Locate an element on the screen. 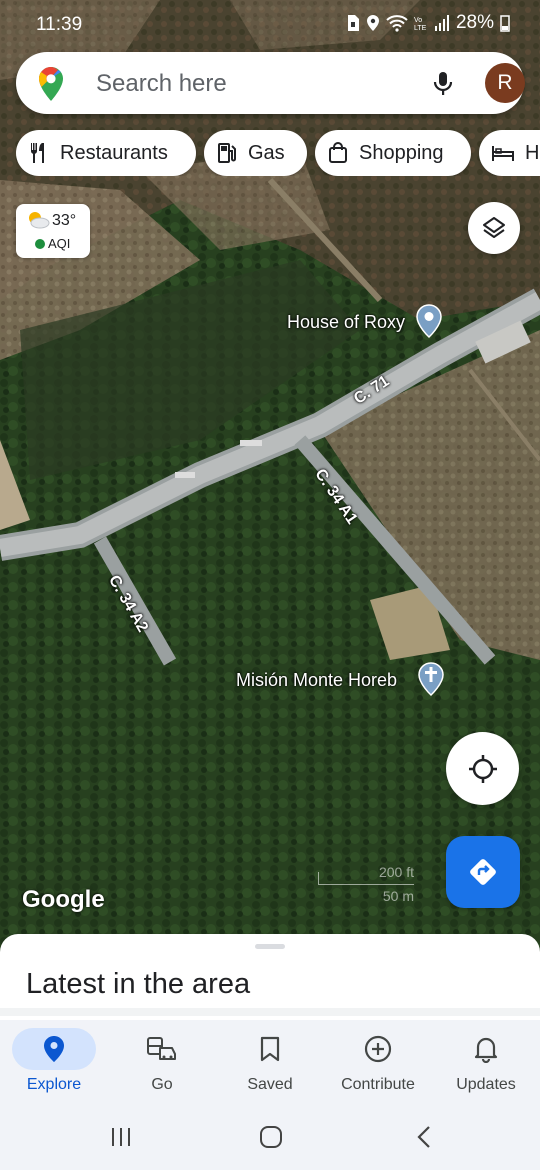 Image resolution: width=540 pixels, height=1170 pixels. drag-handle is located at coordinates (270, 946).